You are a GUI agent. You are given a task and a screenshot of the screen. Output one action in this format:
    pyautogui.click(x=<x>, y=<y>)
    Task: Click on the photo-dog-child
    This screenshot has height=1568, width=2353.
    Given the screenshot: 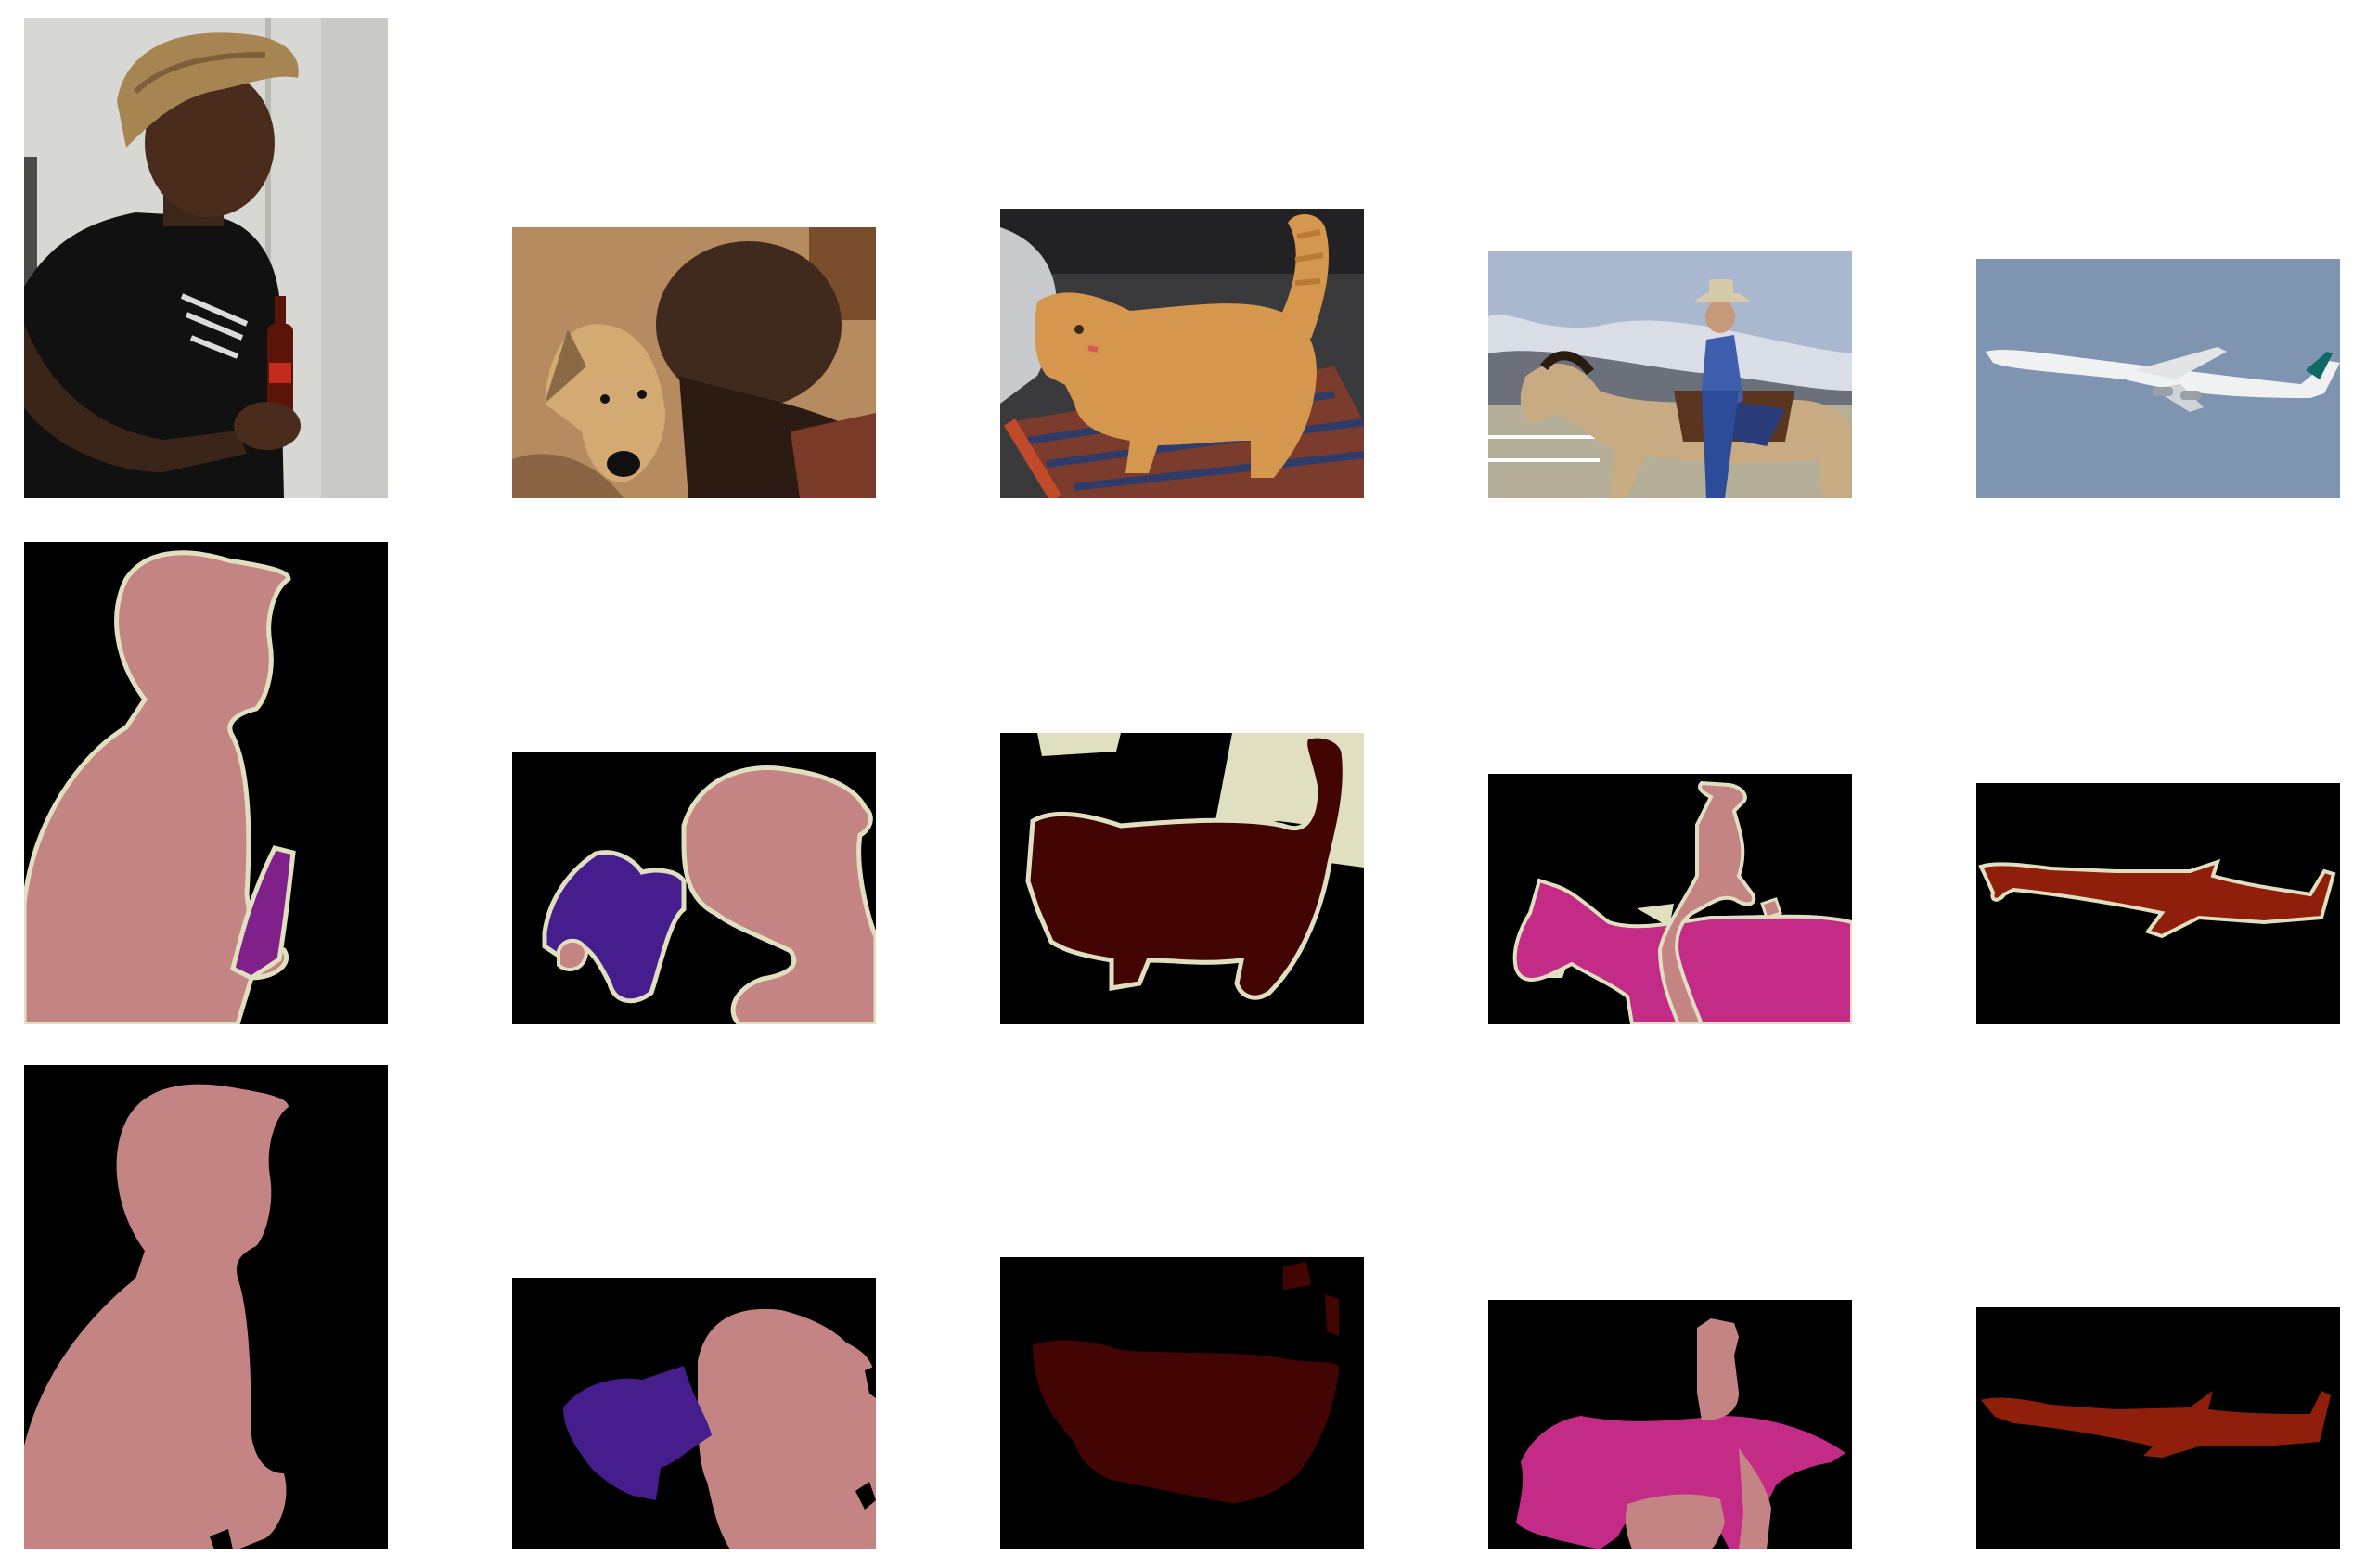 What is the action you would take?
    pyautogui.click(x=694, y=362)
    